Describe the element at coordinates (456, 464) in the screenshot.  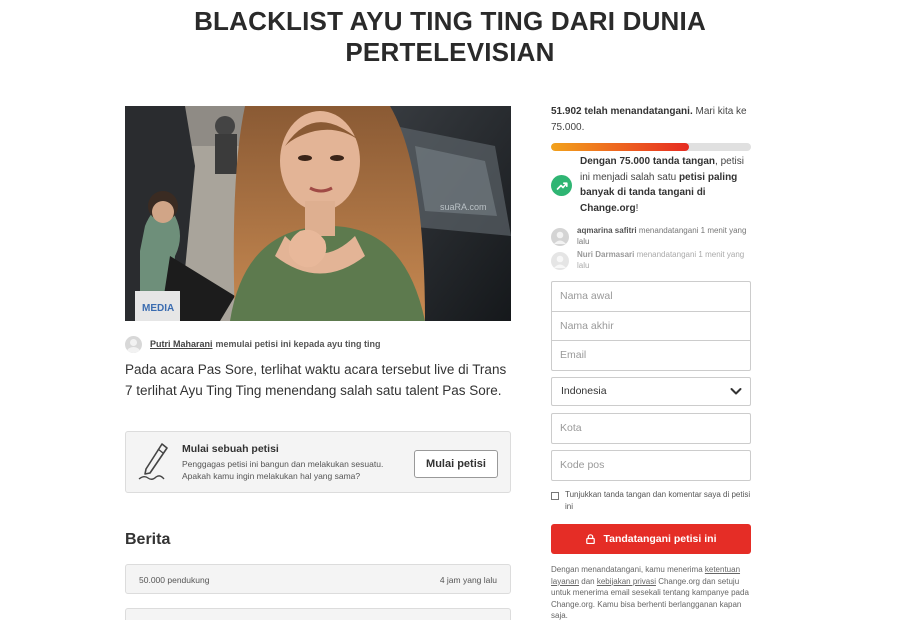
I see `start-petition-button: Mulai petisi` at that location.